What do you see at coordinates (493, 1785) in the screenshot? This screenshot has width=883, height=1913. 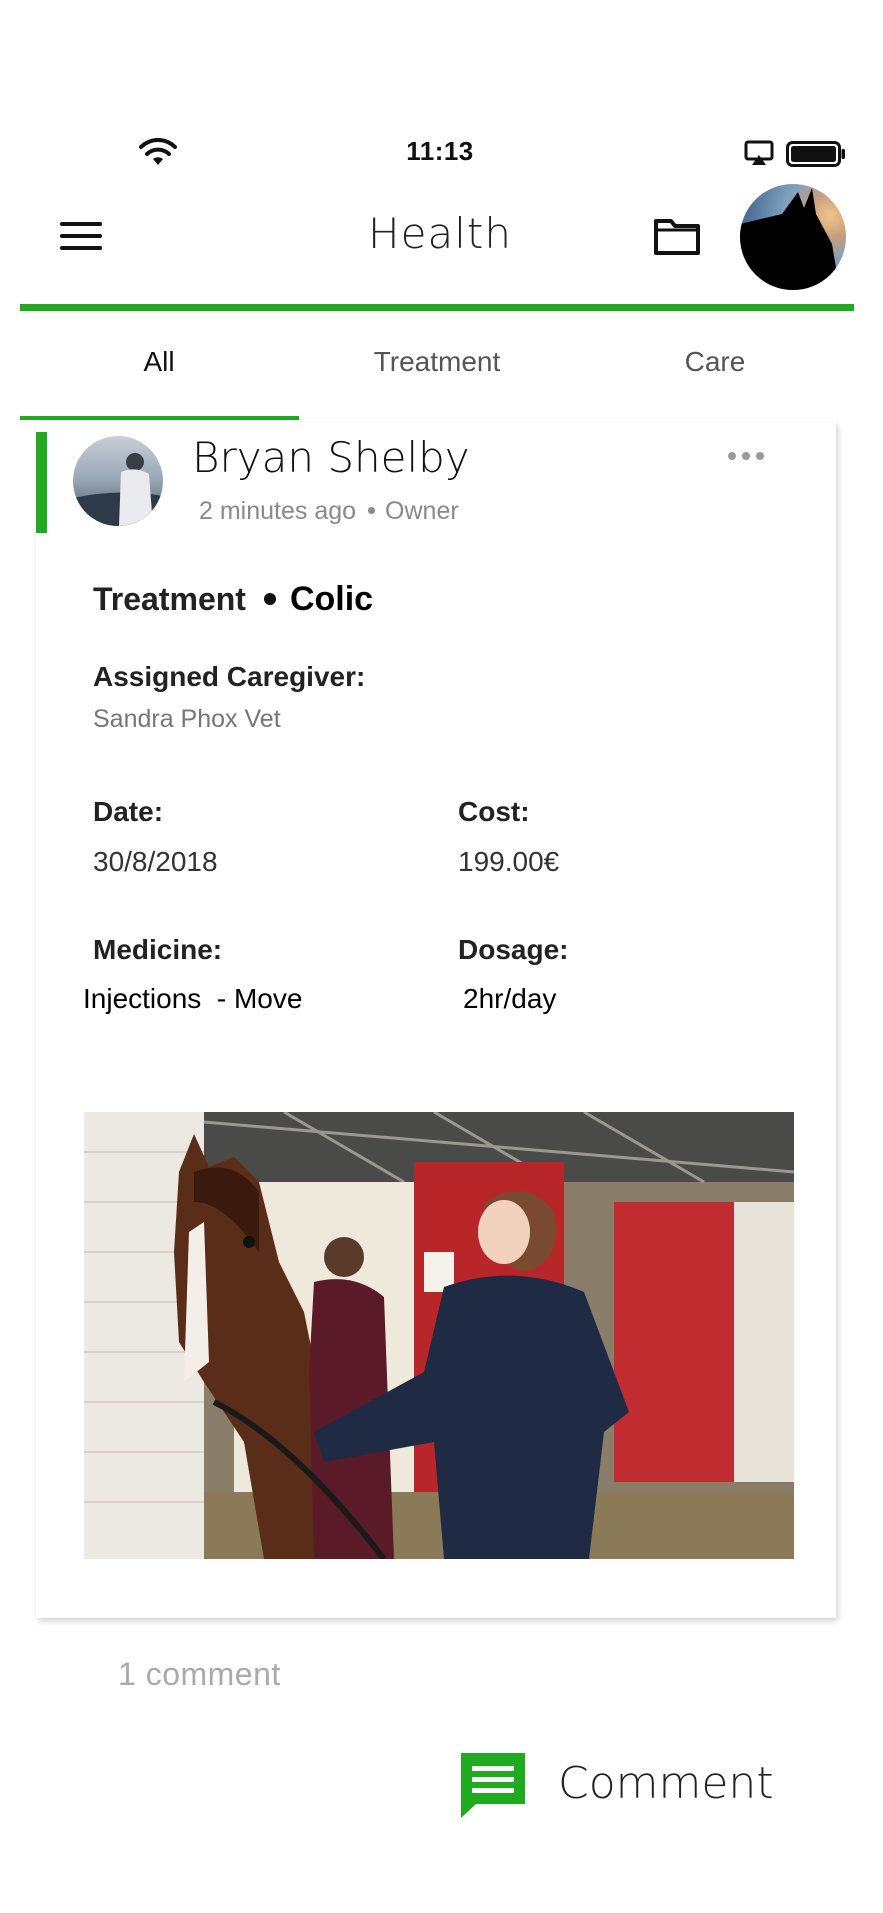 I see `comment-icon` at bounding box center [493, 1785].